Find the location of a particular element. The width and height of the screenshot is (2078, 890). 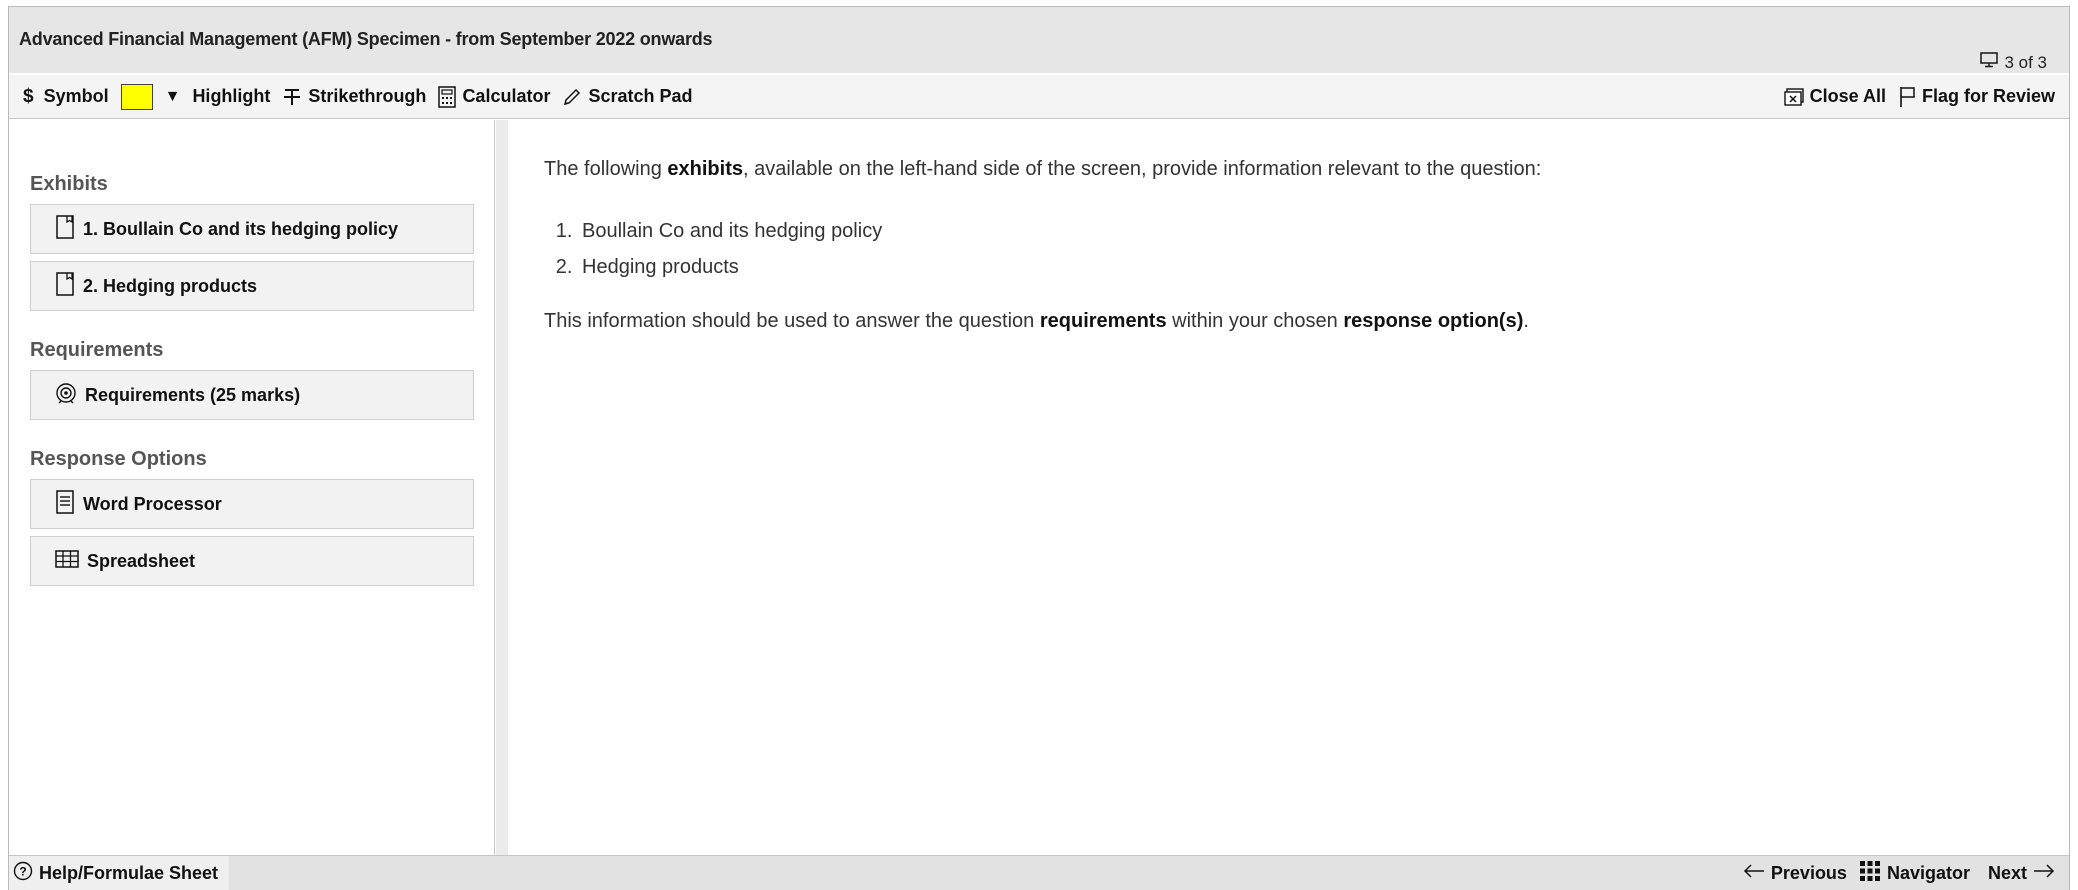

scratch-pad-button: Scratch Pad is located at coordinates (627, 96).